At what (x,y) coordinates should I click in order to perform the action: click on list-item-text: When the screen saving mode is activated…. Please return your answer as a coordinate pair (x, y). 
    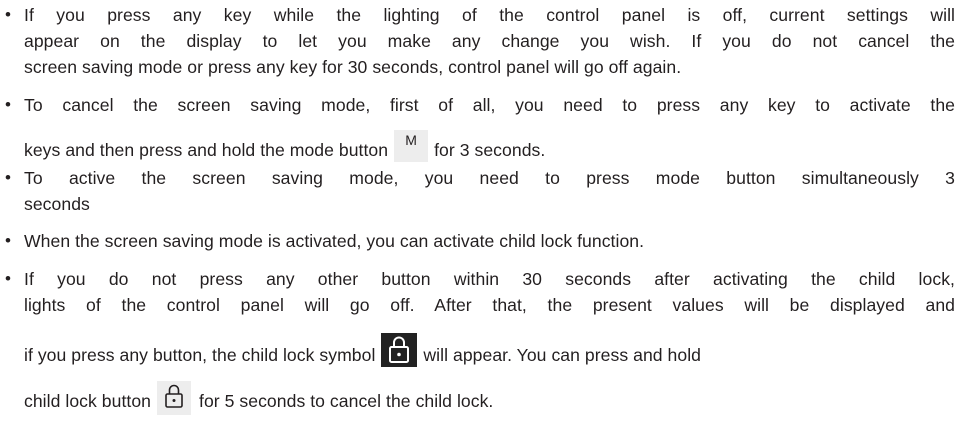
    Looking at the image, I should click on (334, 241).